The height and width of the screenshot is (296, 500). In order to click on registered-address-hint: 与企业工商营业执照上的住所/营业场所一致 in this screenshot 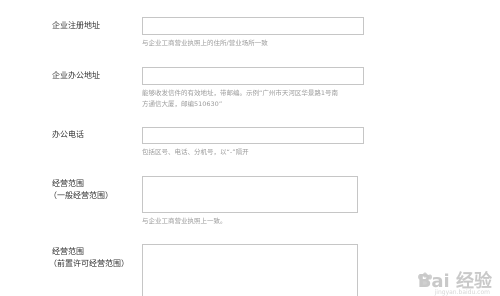, I will do `click(205, 43)`.